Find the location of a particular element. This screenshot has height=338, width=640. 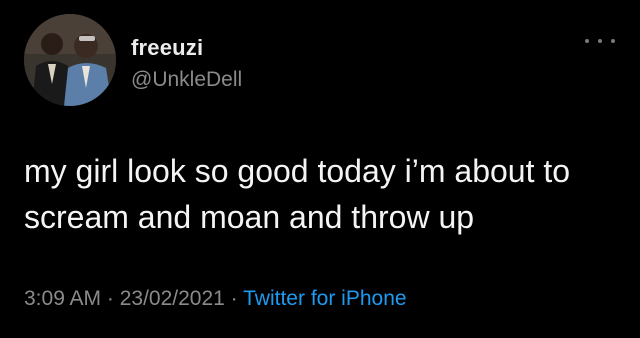

tweet-date: 23/02/2021 is located at coordinates (172, 298).